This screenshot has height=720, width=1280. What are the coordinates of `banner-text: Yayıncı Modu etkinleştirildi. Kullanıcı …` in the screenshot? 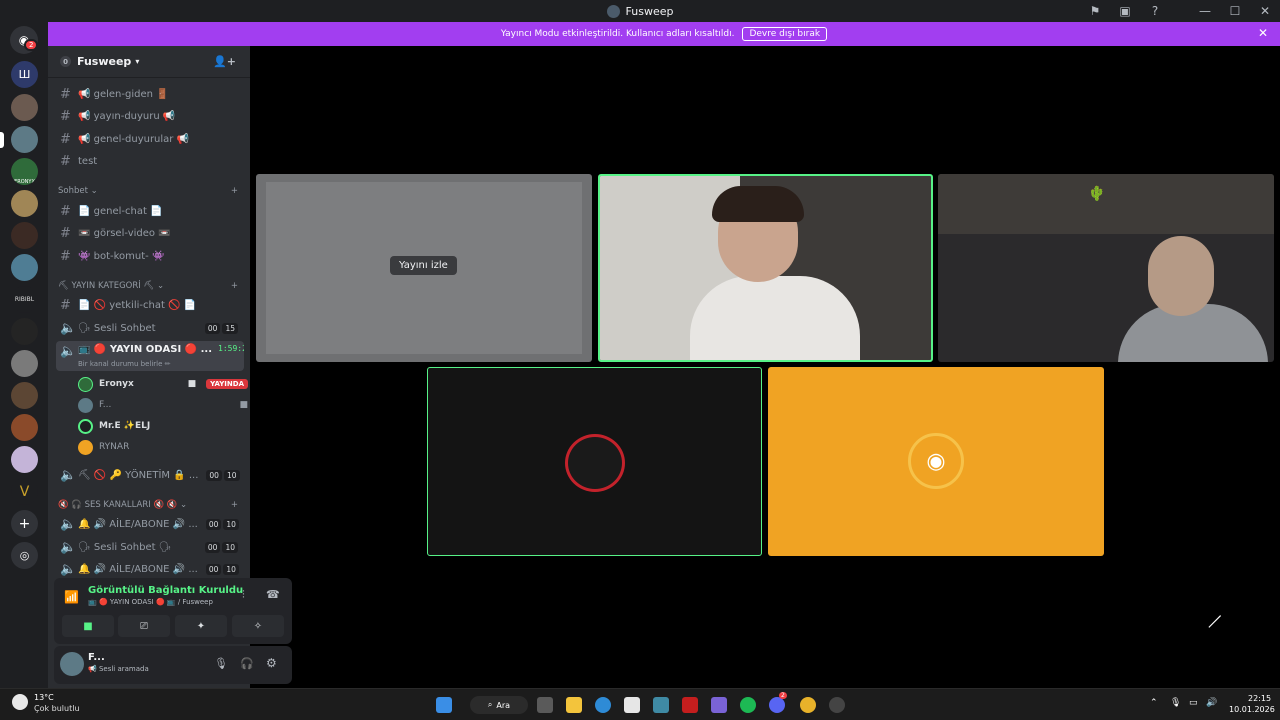 It's located at (617, 34).